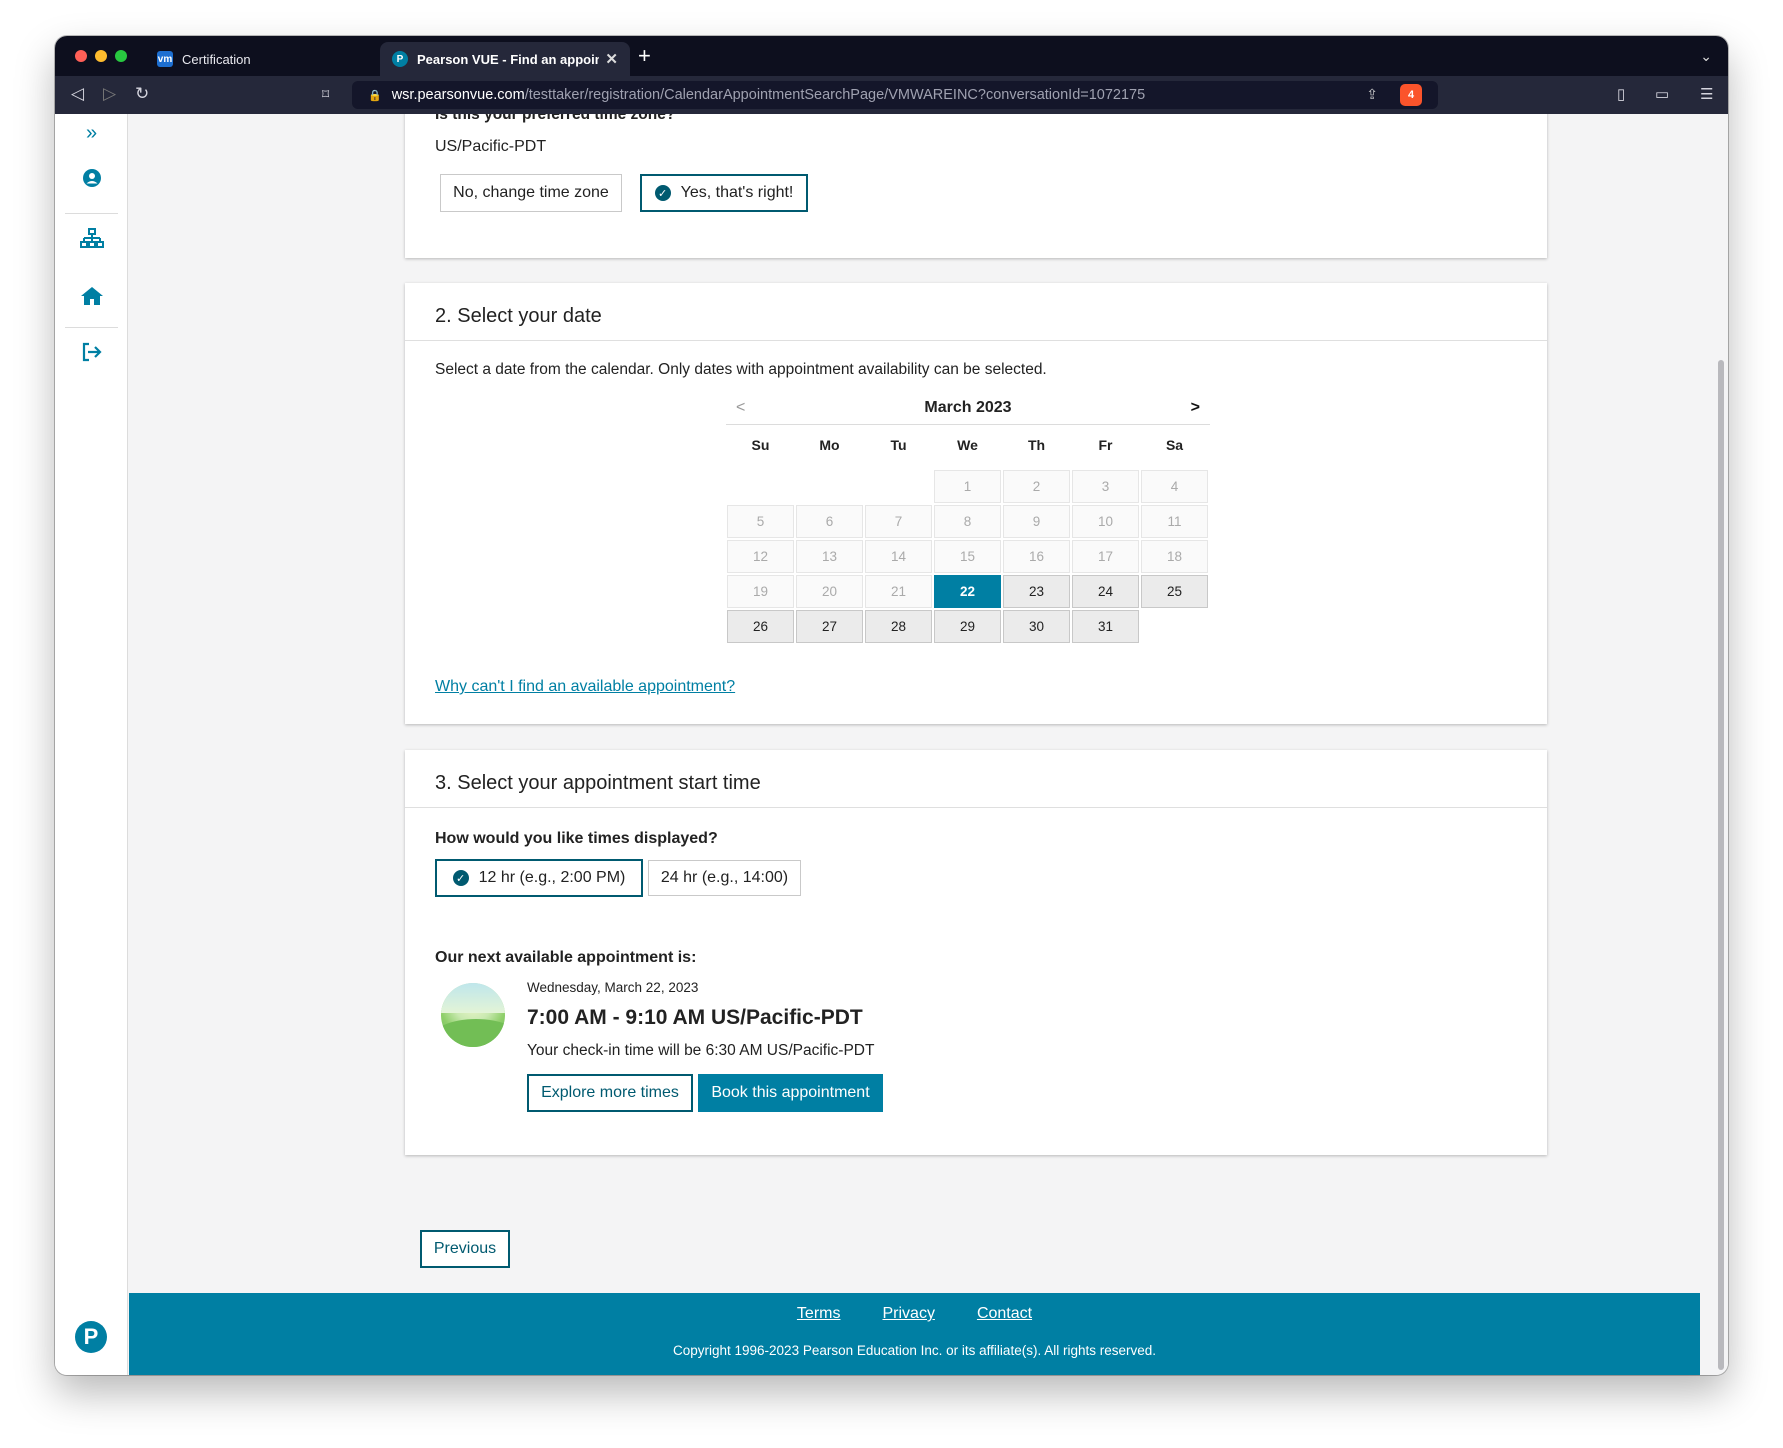  I want to click on scrollbar-thumb, so click(1721, 865).